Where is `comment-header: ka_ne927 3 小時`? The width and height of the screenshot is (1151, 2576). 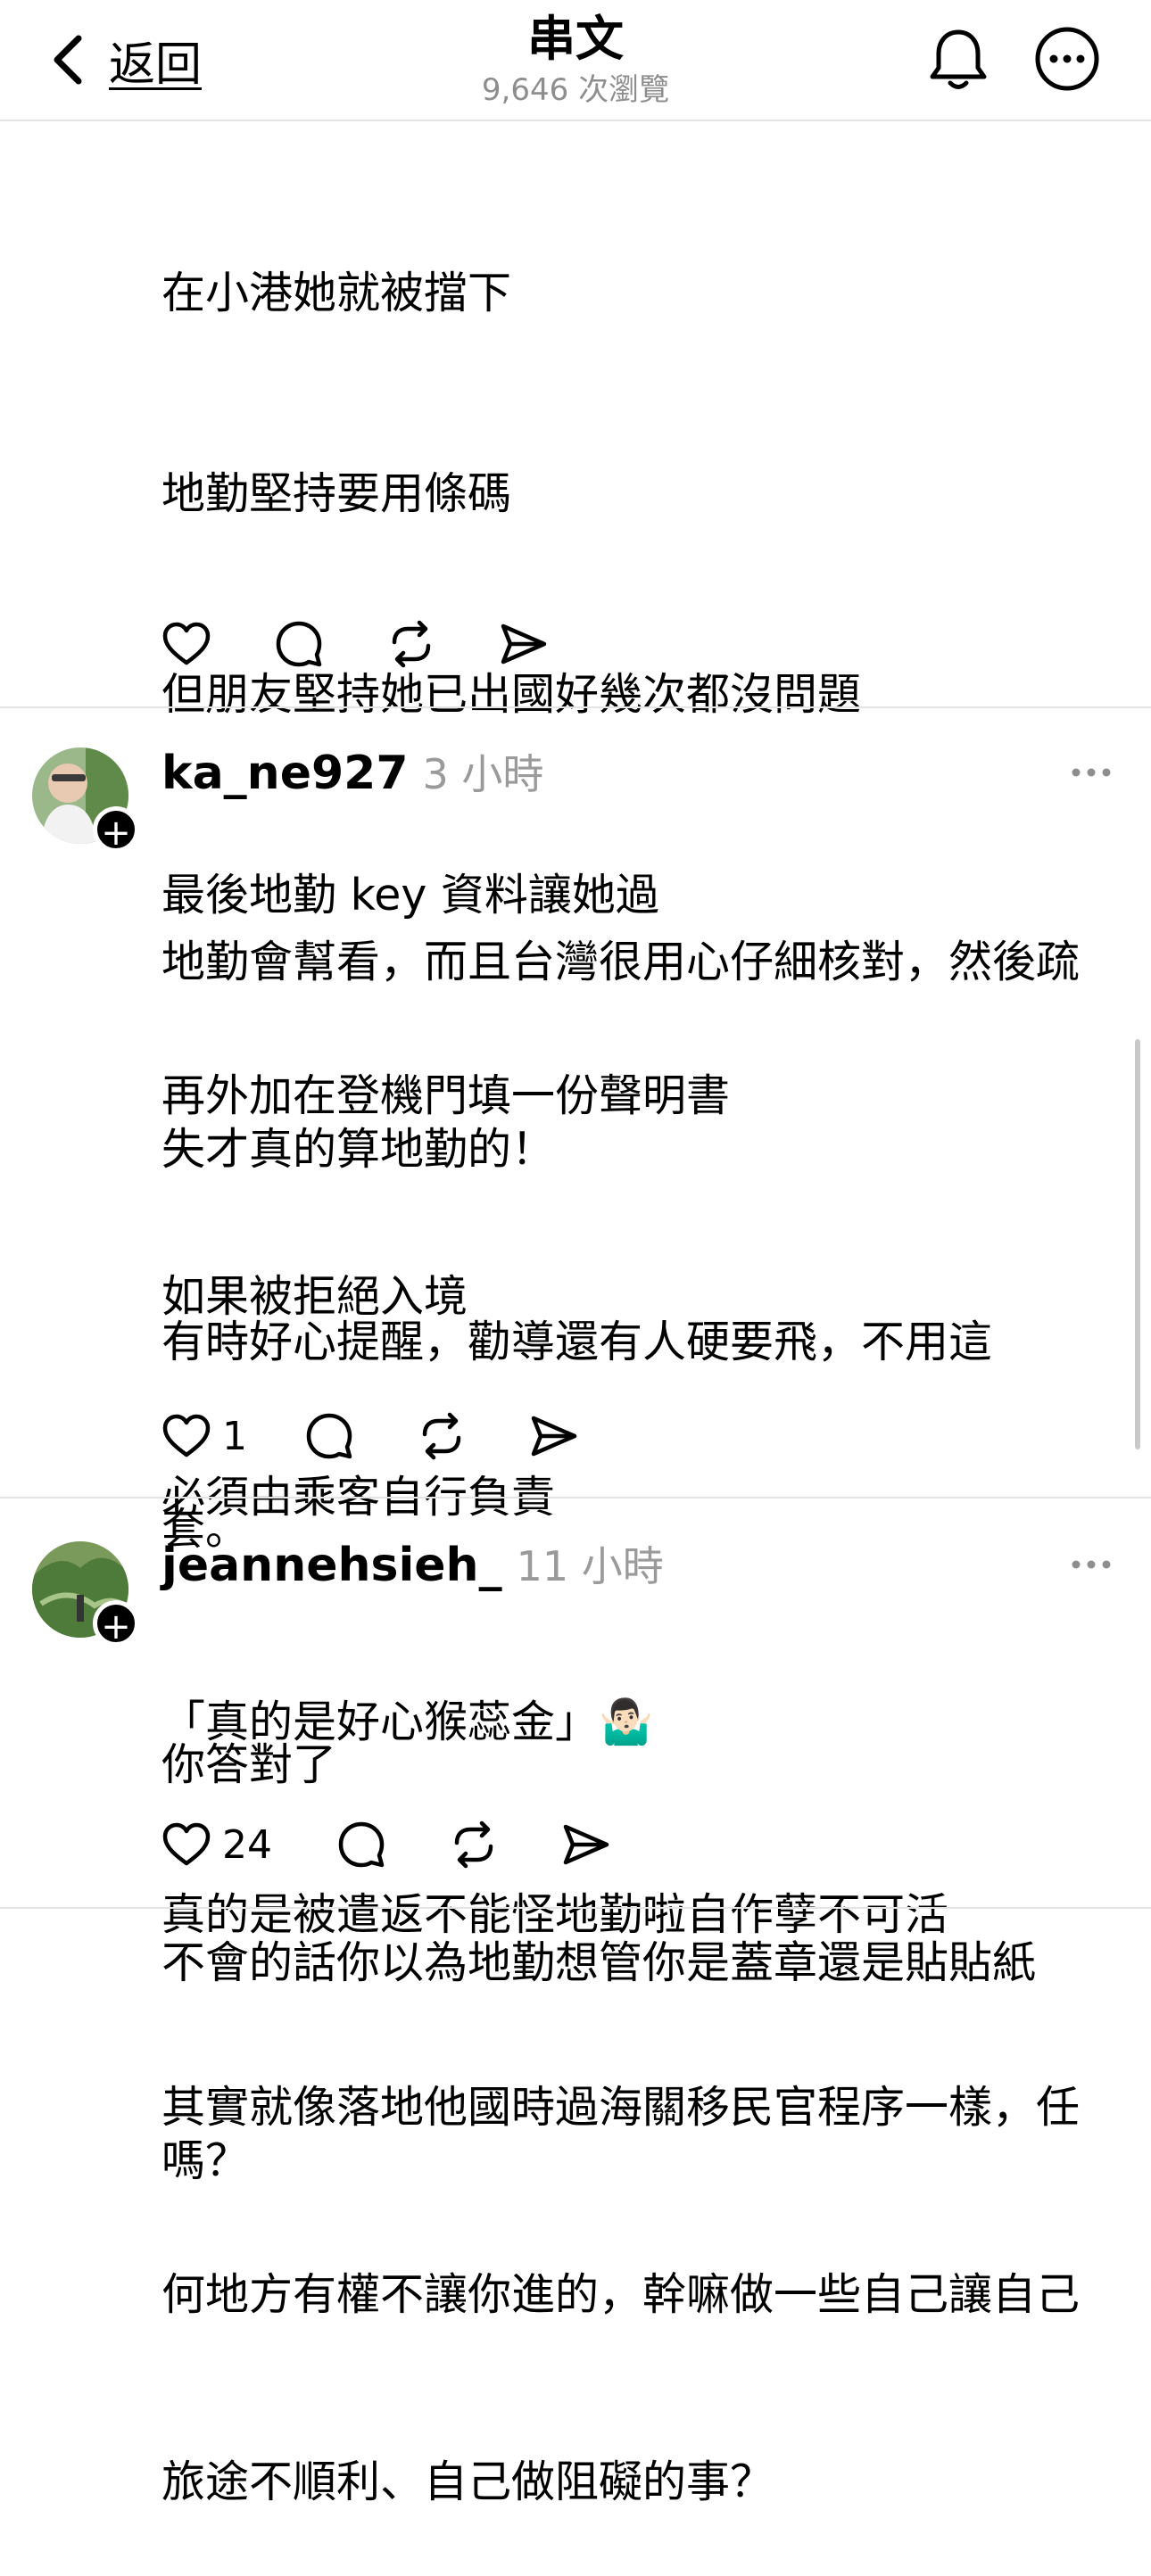
comment-header: ka_ne927 3 小時 is located at coordinates (352, 772).